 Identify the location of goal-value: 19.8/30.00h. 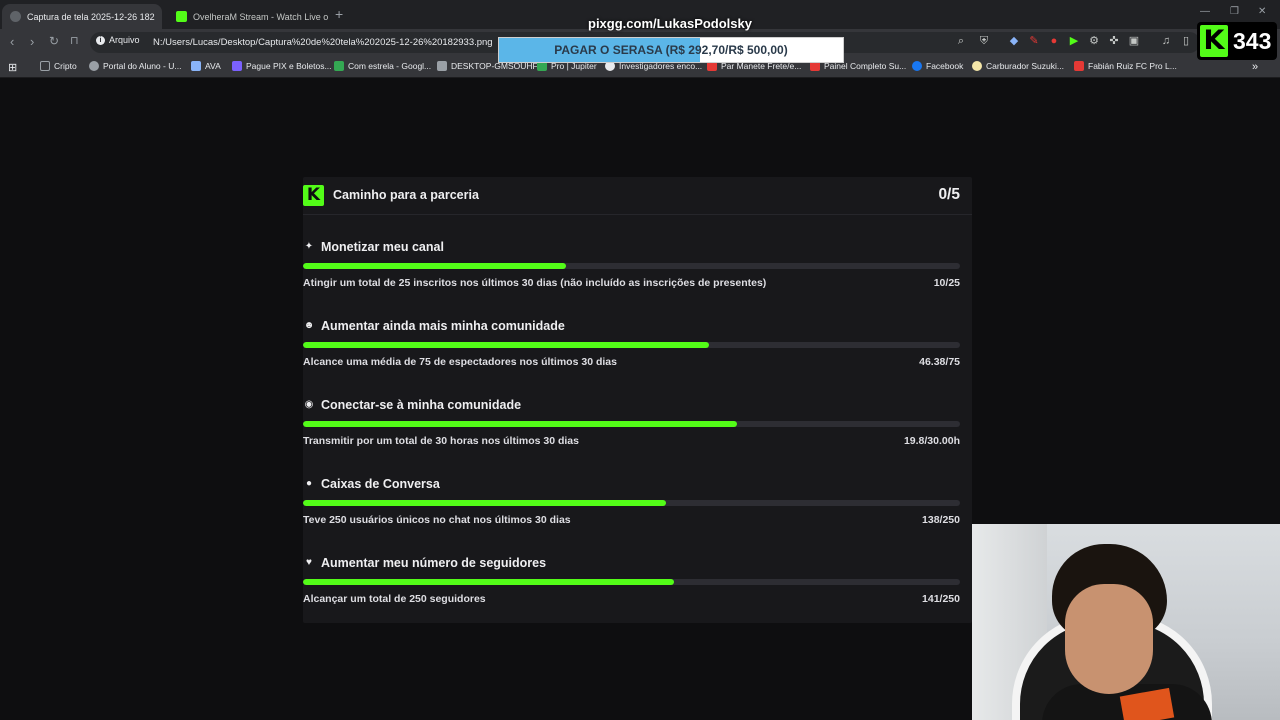
(931, 441).